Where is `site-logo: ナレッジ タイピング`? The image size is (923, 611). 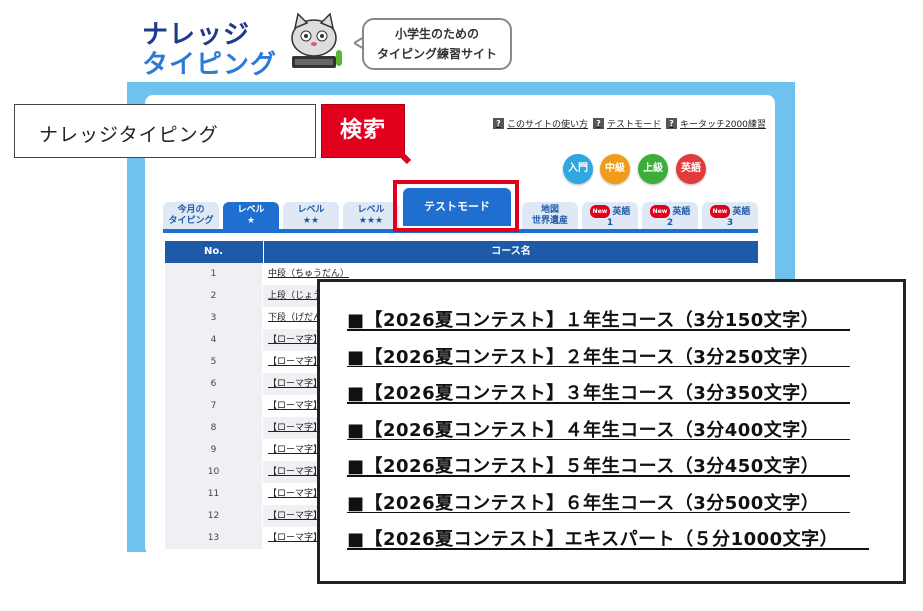
site-logo: ナレッジ タイピング is located at coordinates (245, 46).